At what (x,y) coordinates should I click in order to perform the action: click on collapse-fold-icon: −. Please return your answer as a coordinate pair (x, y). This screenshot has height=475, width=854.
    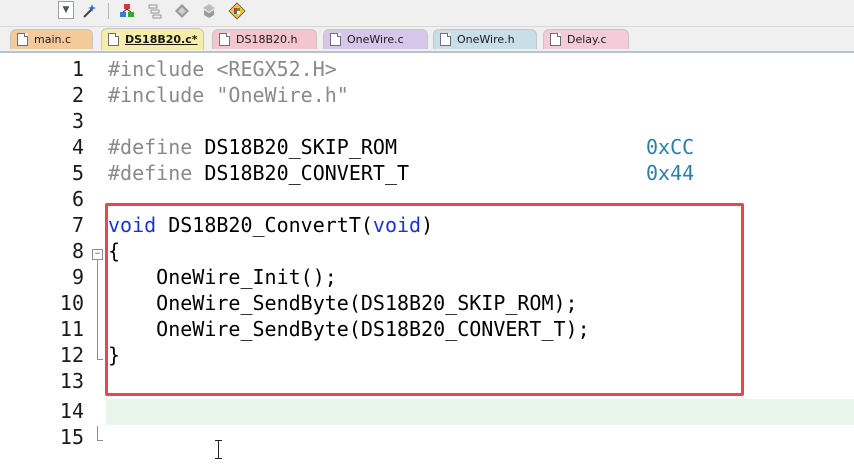
    Looking at the image, I should click on (97, 254).